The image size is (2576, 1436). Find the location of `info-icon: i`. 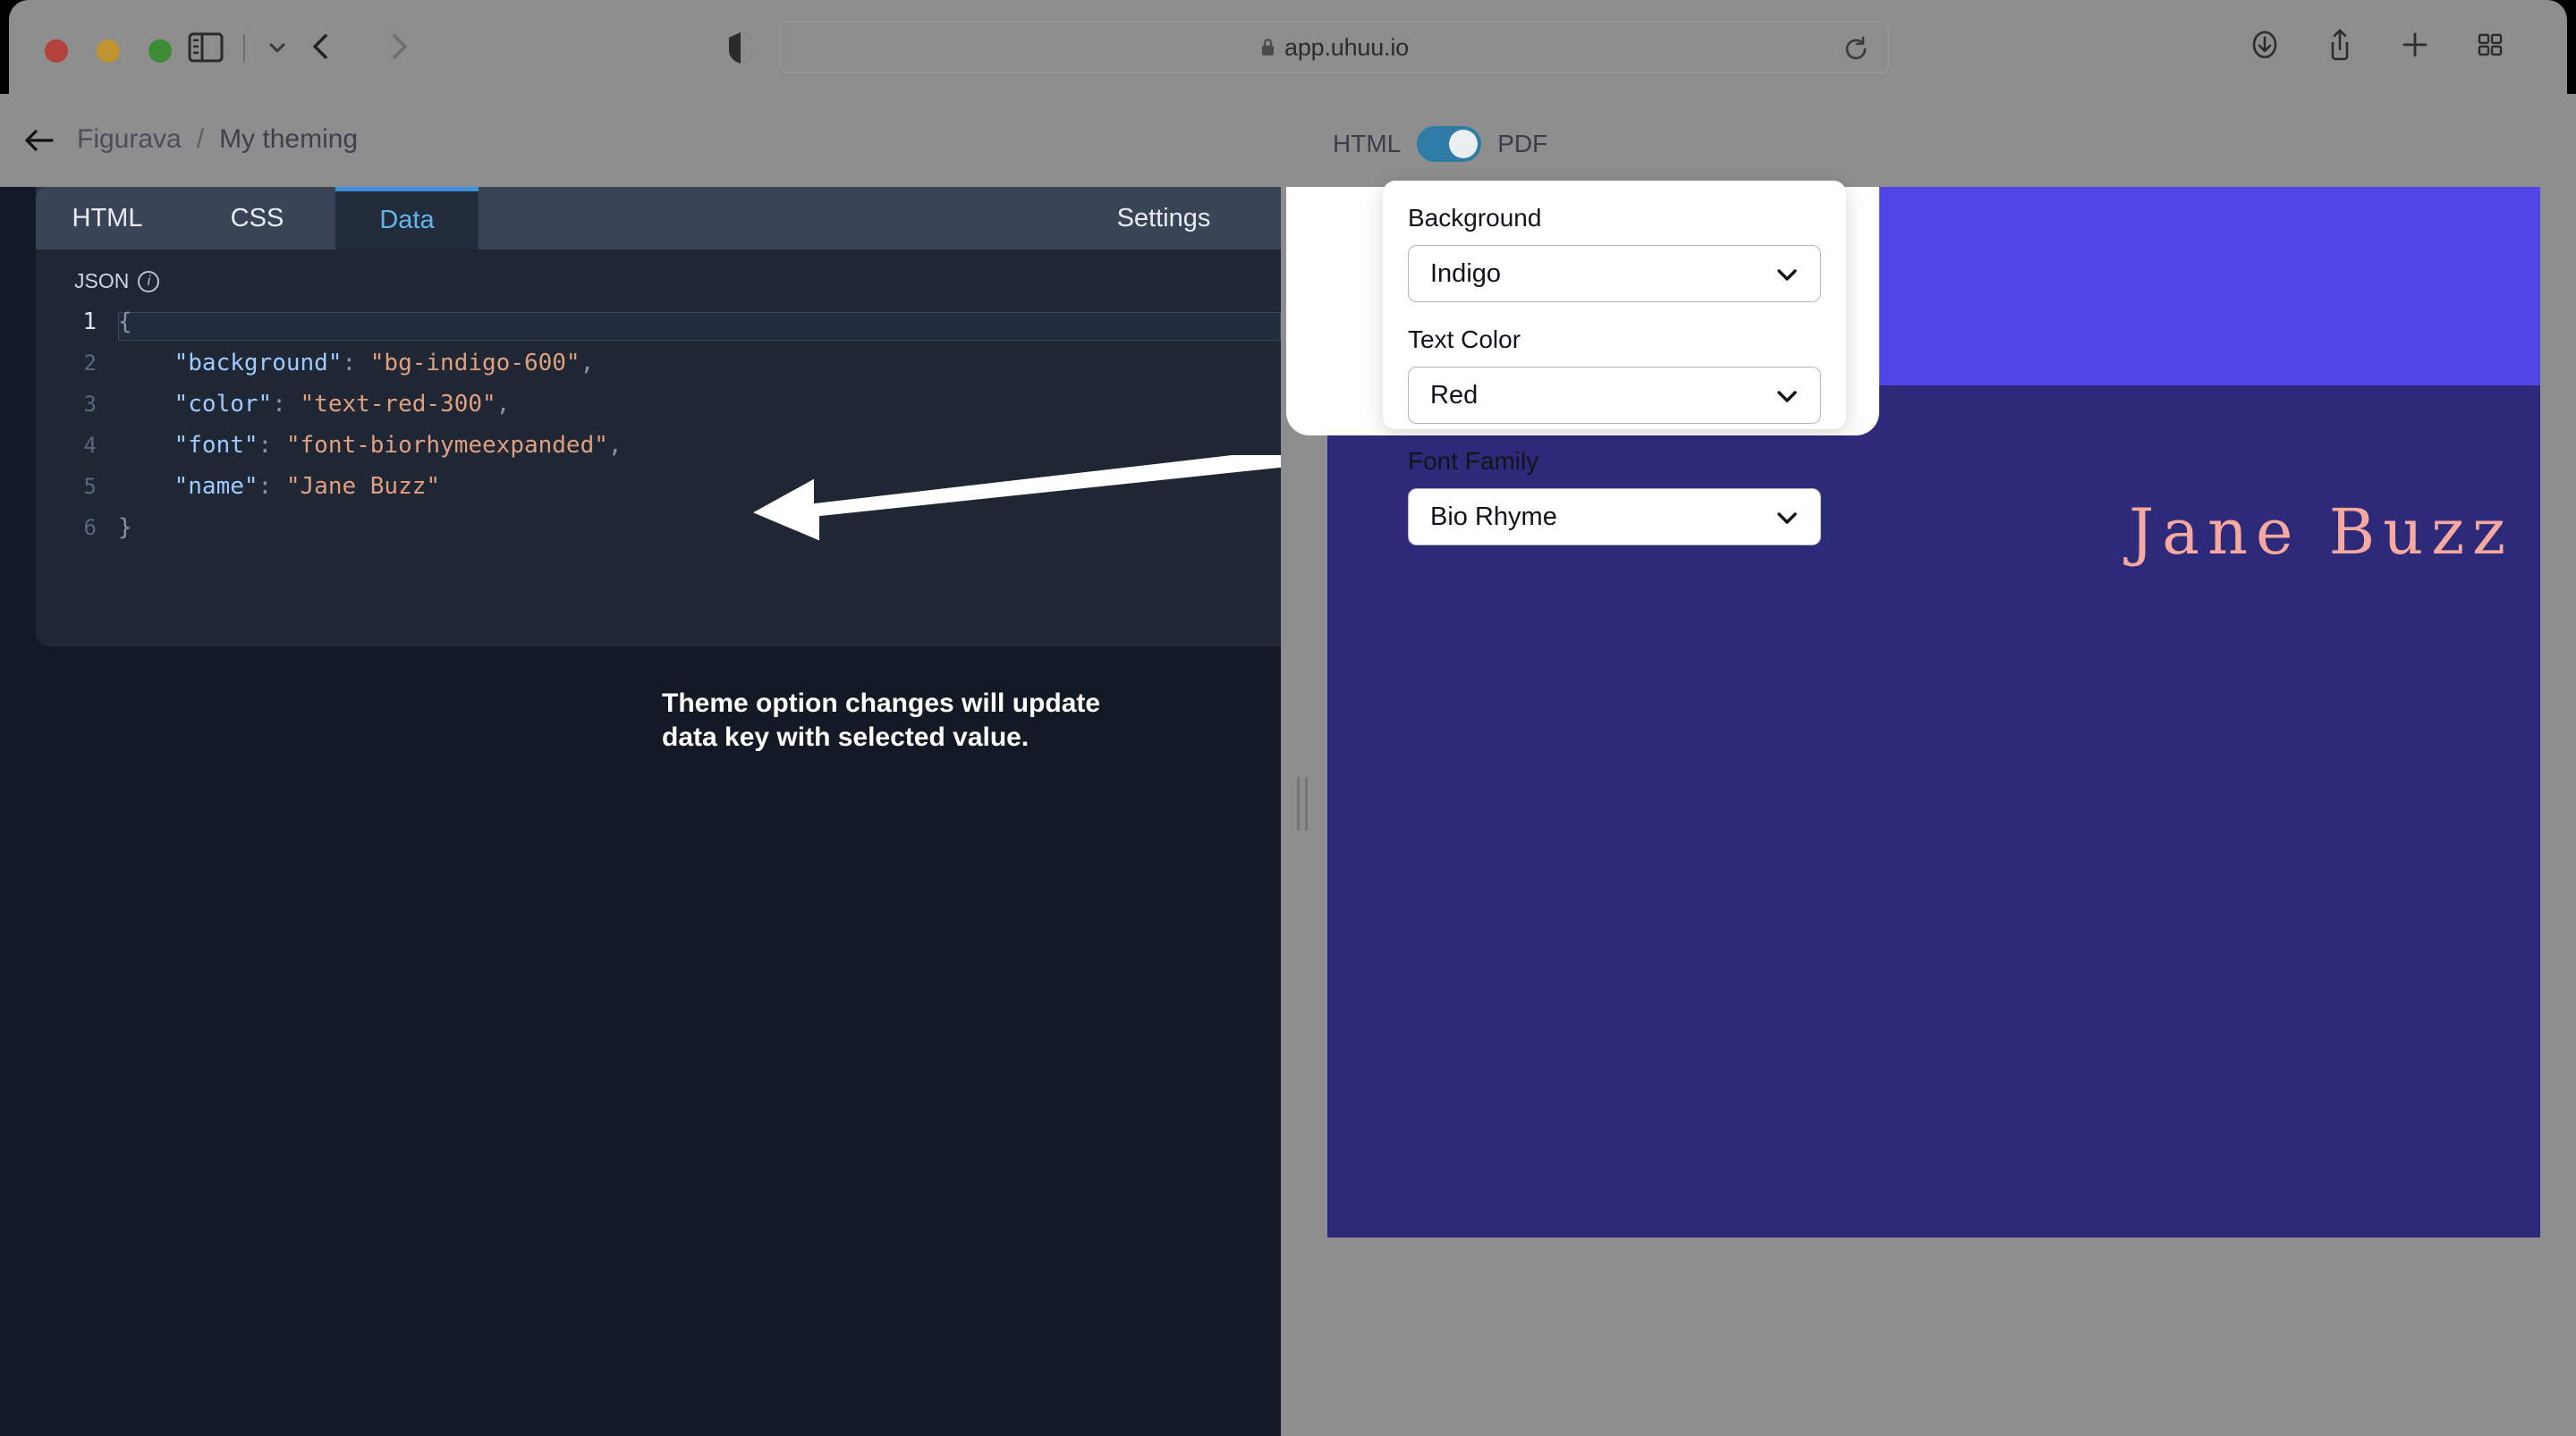

info-icon: i is located at coordinates (149, 281).